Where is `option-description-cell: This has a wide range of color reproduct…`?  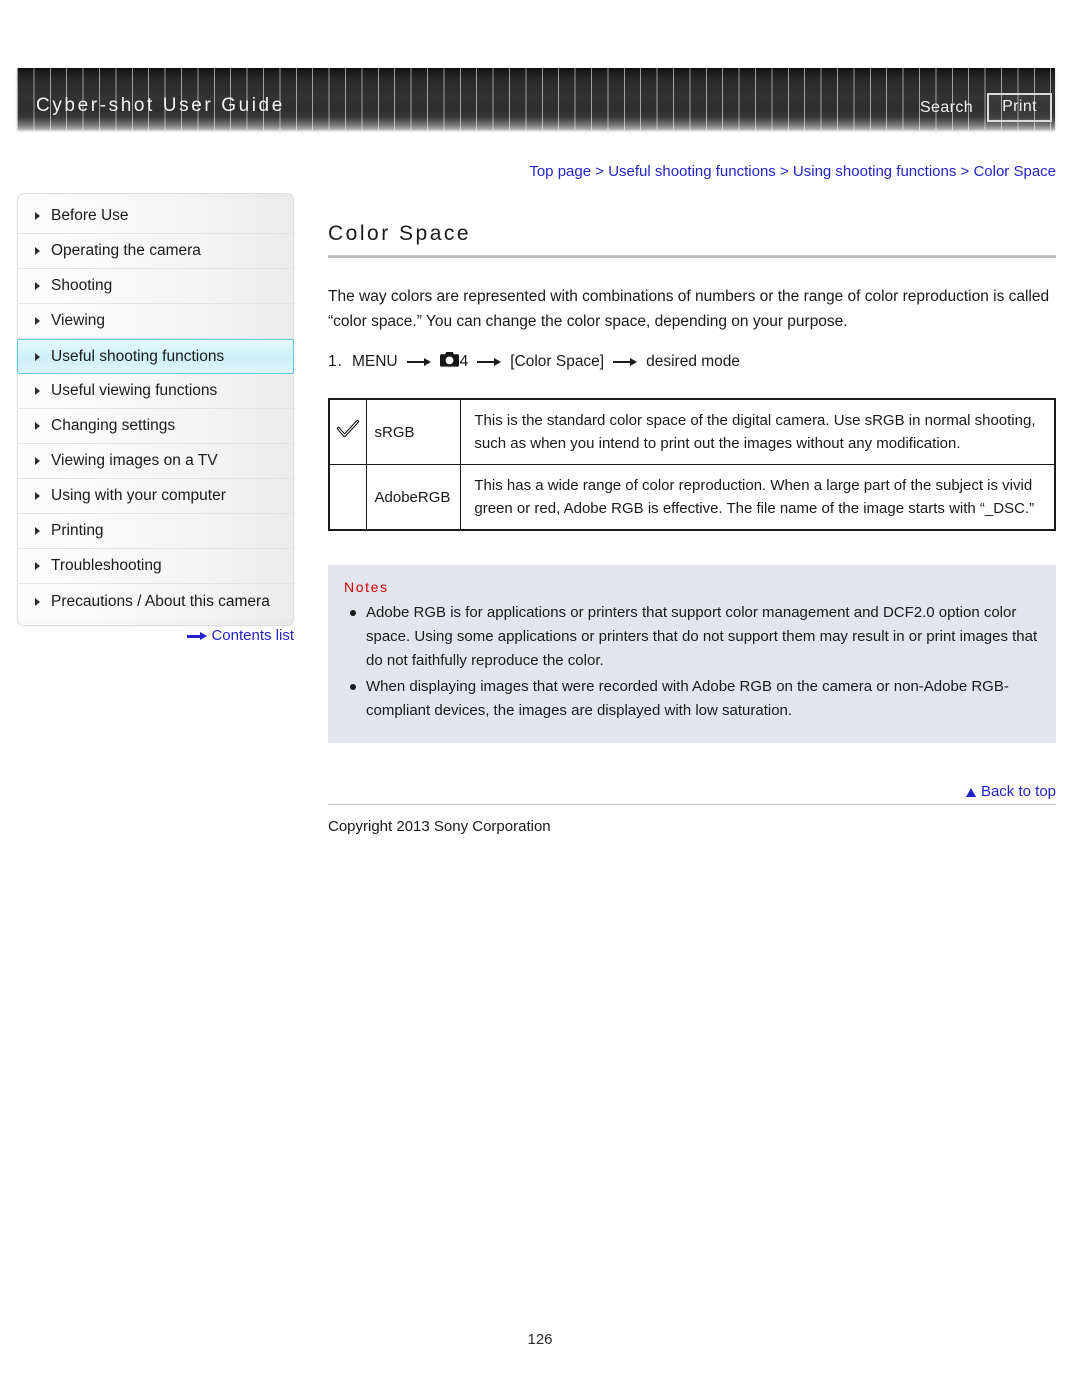 option-description-cell: This has a wide range of color reproduct… is located at coordinates (758, 497).